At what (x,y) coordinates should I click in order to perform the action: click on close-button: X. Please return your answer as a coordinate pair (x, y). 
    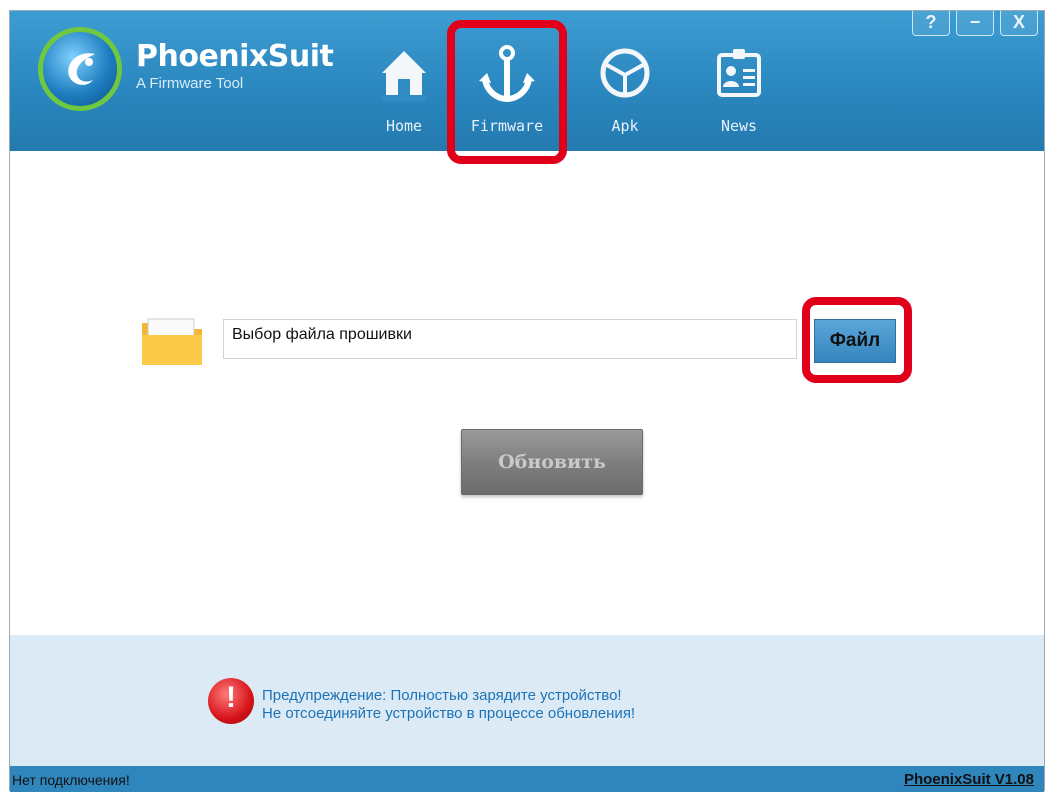
    Looking at the image, I should click on (1019, 23).